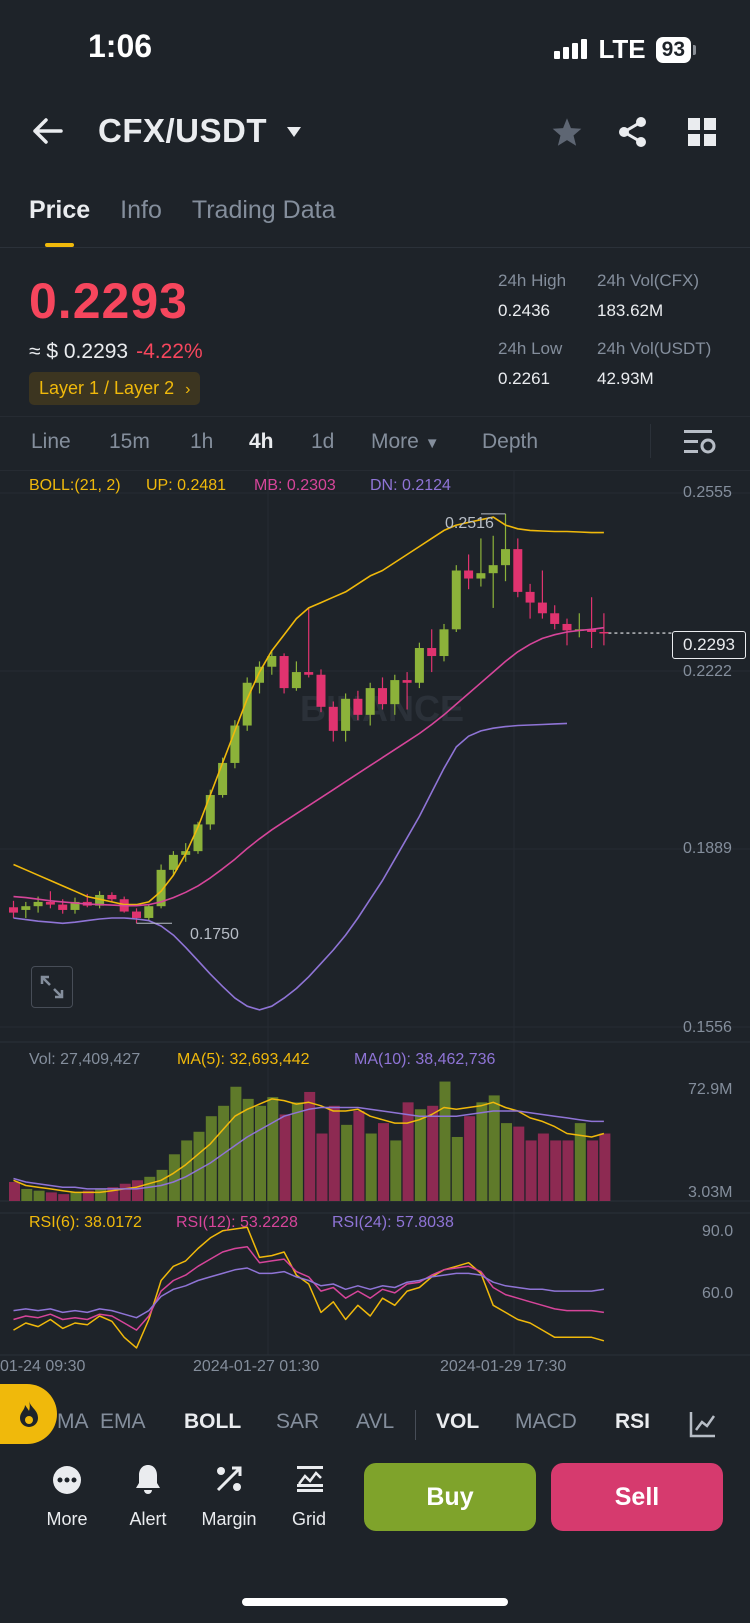  Describe the element at coordinates (309, 1519) in the screenshot. I see `action-grid-label: Grid` at that location.